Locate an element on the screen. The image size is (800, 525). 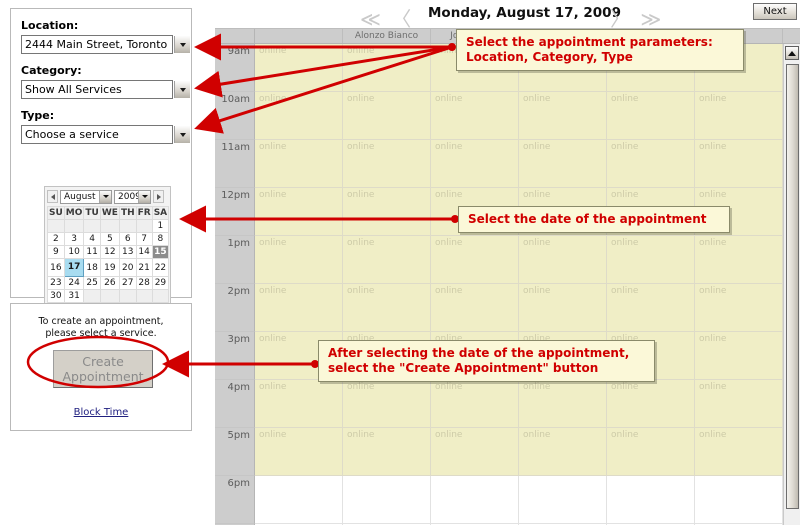
calendar-day-19: 19 is located at coordinates (109, 267).